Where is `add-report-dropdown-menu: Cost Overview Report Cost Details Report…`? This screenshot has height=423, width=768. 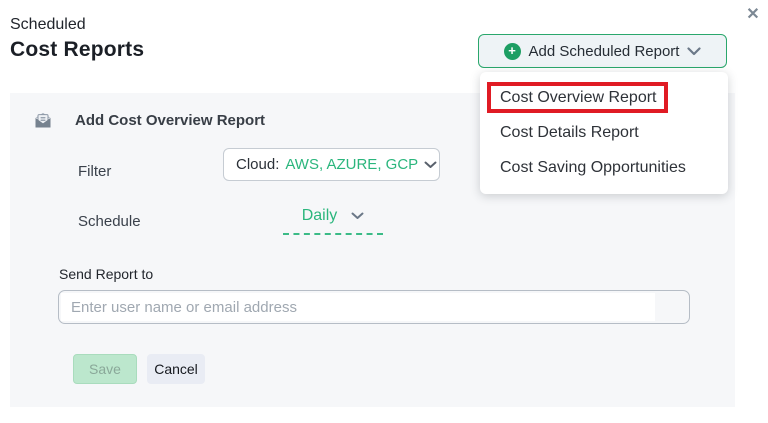
add-report-dropdown-menu: Cost Overview Report Cost Details Report… is located at coordinates (604, 133).